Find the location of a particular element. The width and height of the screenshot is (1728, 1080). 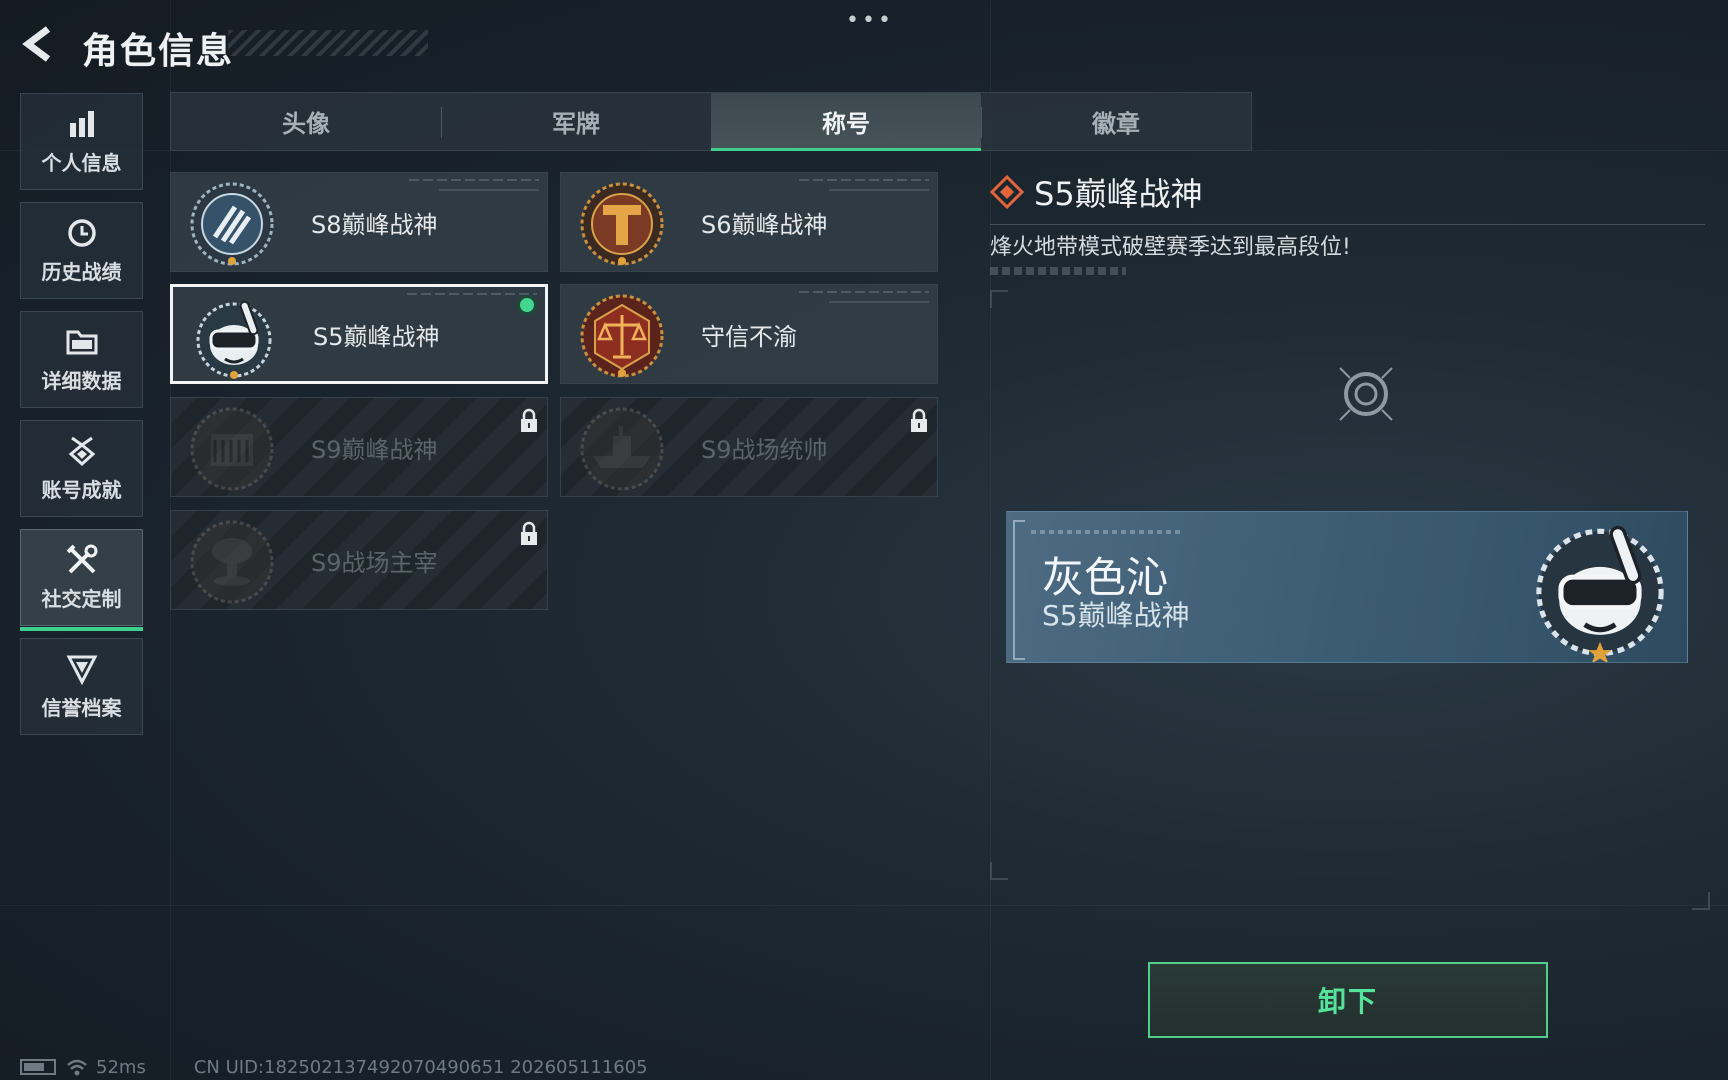

title-card-s8: S8巅峰战神 is located at coordinates (359, 222).